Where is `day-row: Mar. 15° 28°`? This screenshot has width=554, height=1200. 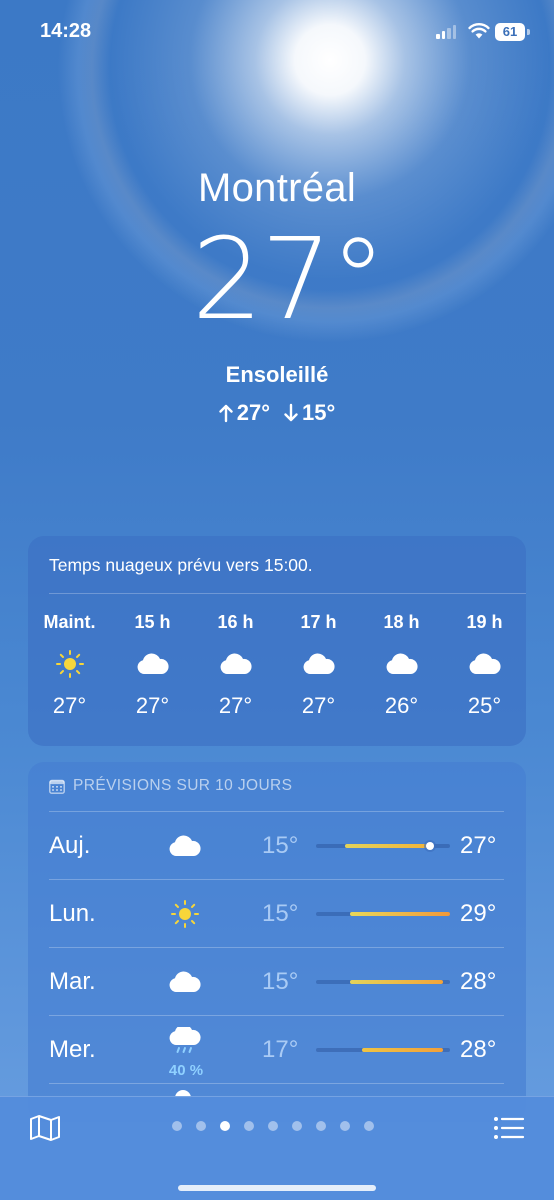 day-row: Mar. 15° 28° is located at coordinates (277, 982).